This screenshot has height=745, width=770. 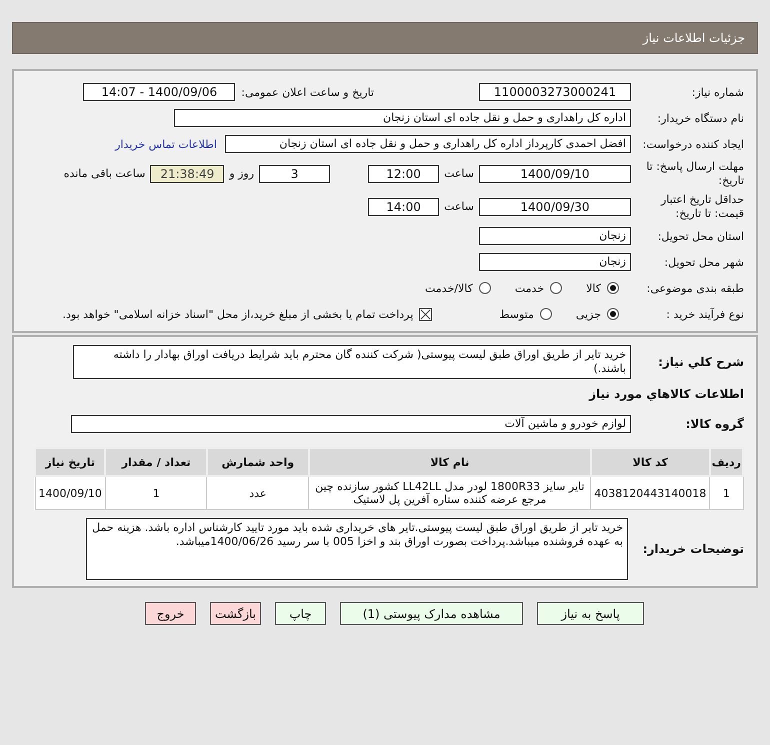 I want to click on contact-link: اطلاعات تماس خریدار, so click(x=166, y=144).